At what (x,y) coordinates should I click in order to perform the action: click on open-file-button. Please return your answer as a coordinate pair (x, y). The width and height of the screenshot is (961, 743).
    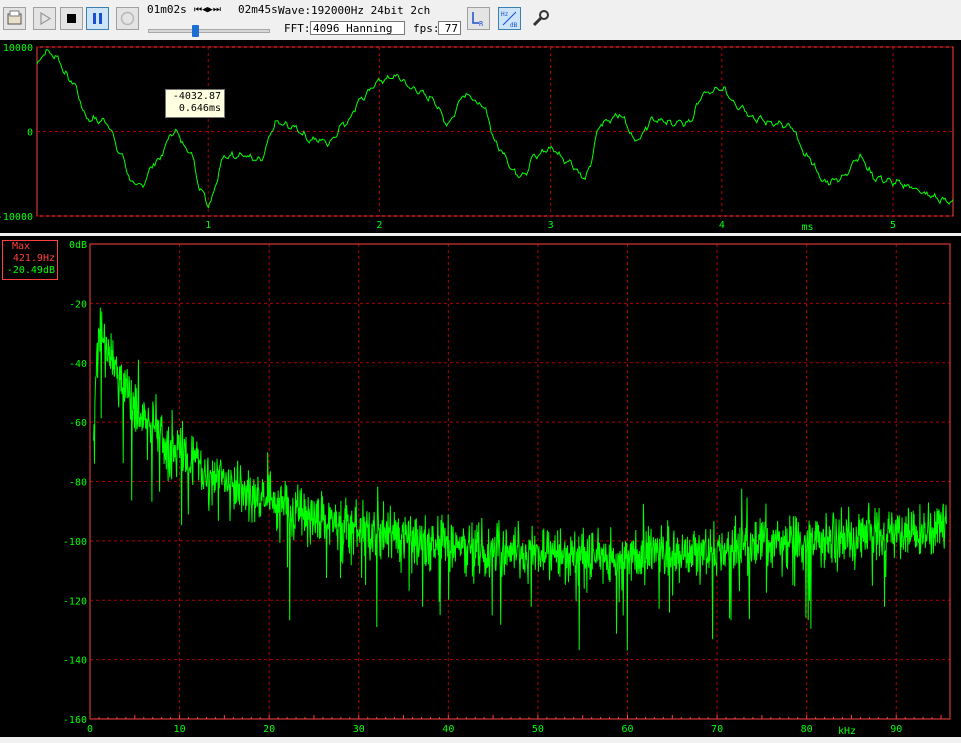
    Looking at the image, I should click on (14, 18).